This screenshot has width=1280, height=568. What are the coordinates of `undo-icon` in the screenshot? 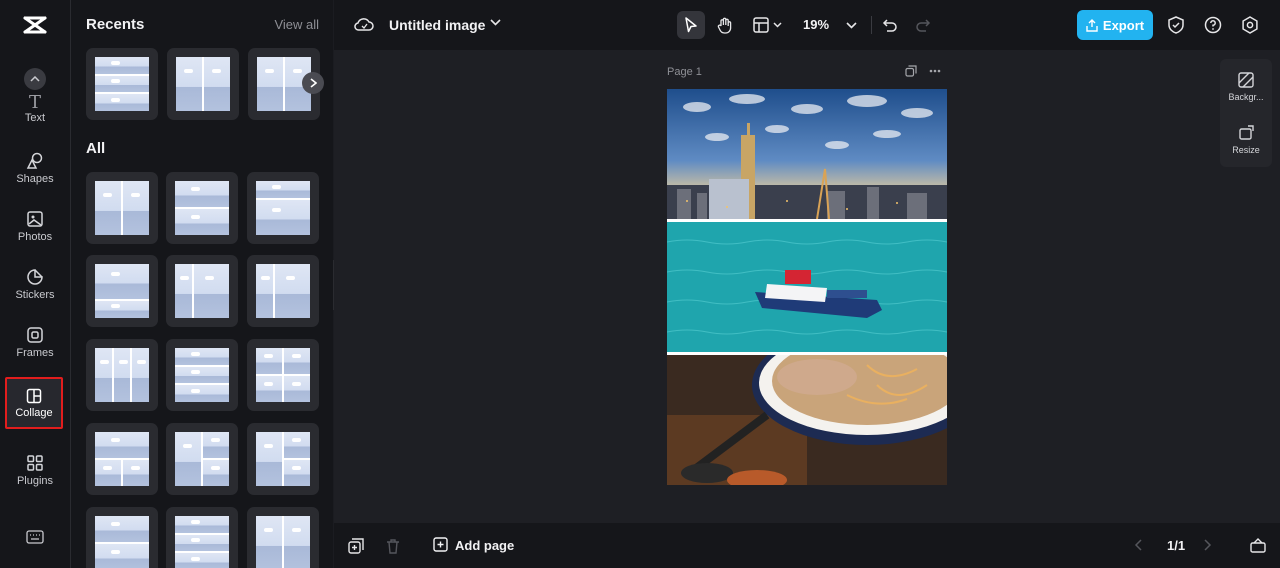 It's located at (889, 25).